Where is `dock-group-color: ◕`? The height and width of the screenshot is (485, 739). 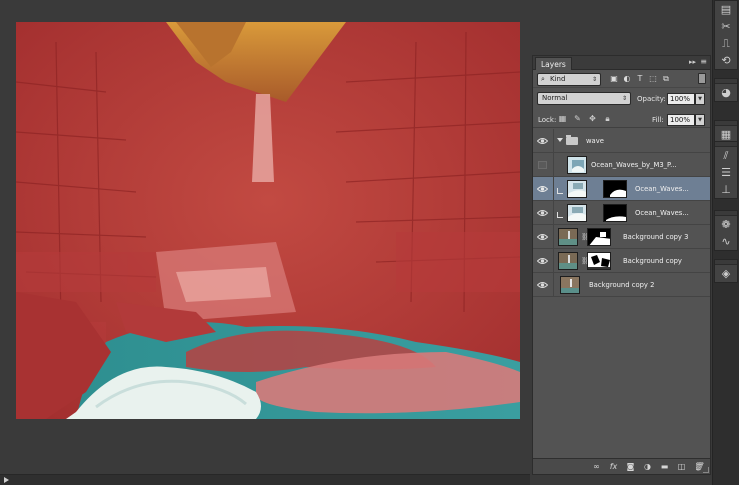
dock-group-color: ◕ is located at coordinates (726, 90).